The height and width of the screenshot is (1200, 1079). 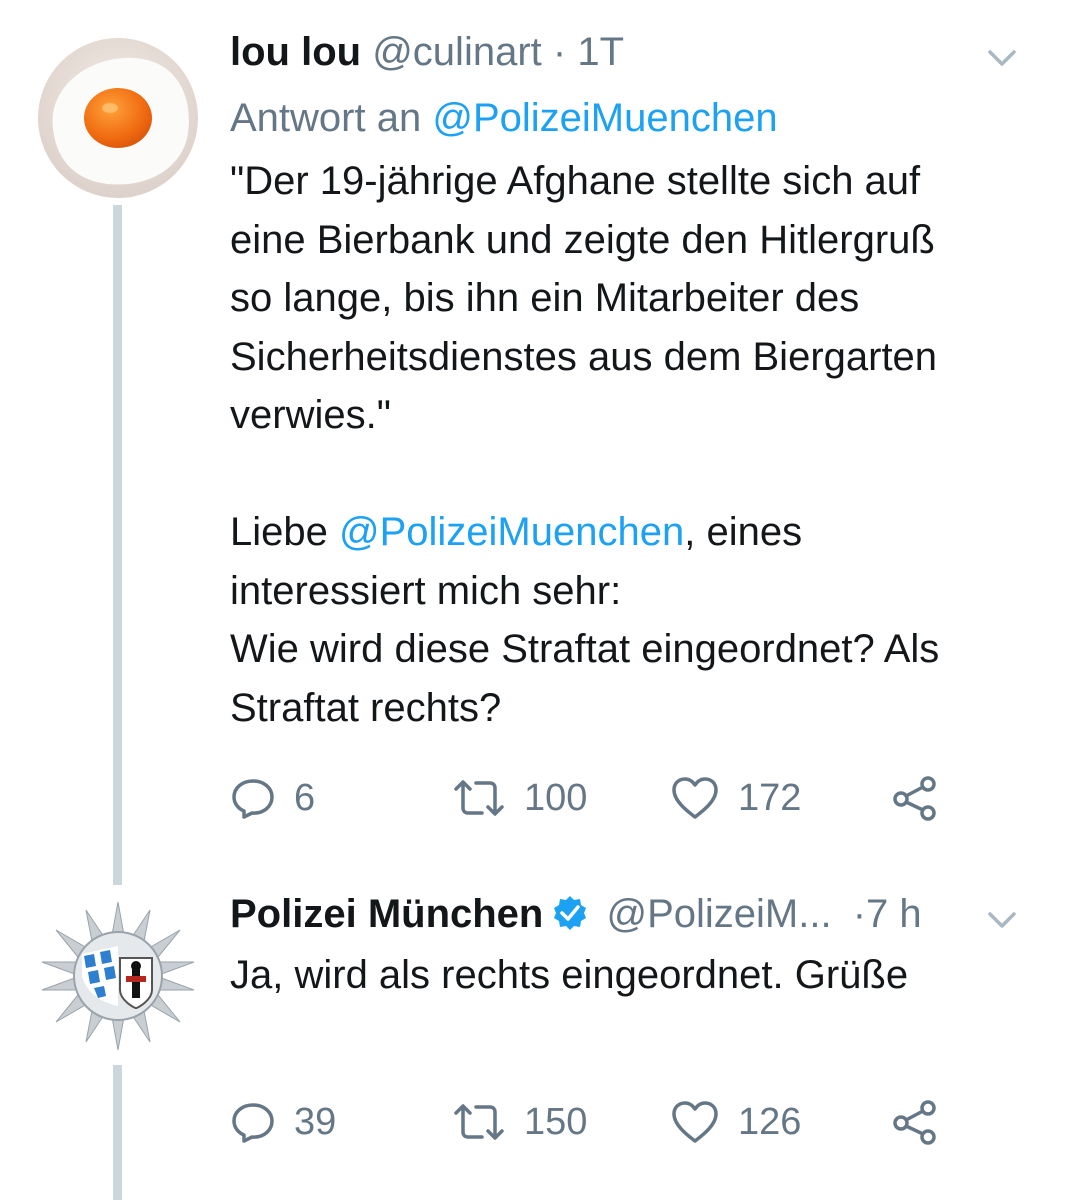 I want to click on fried-egg-avatar-image, so click(x=118, y=118).